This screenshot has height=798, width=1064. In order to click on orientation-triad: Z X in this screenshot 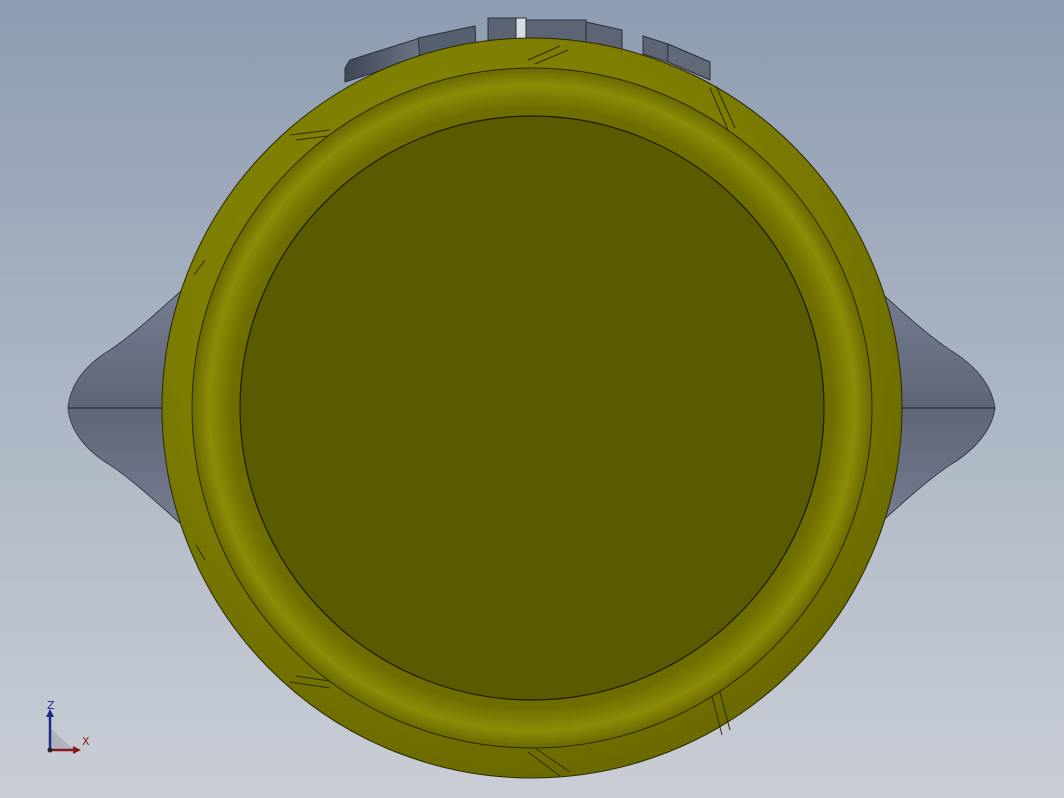, I will do `click(70, 730)`.